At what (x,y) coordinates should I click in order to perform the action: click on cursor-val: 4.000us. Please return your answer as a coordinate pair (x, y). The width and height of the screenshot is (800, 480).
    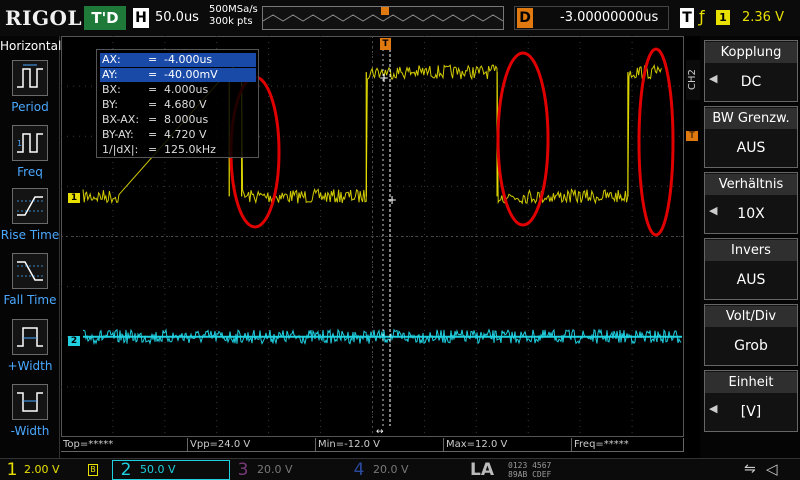
    Looking at the image, I should click on (186, 89).